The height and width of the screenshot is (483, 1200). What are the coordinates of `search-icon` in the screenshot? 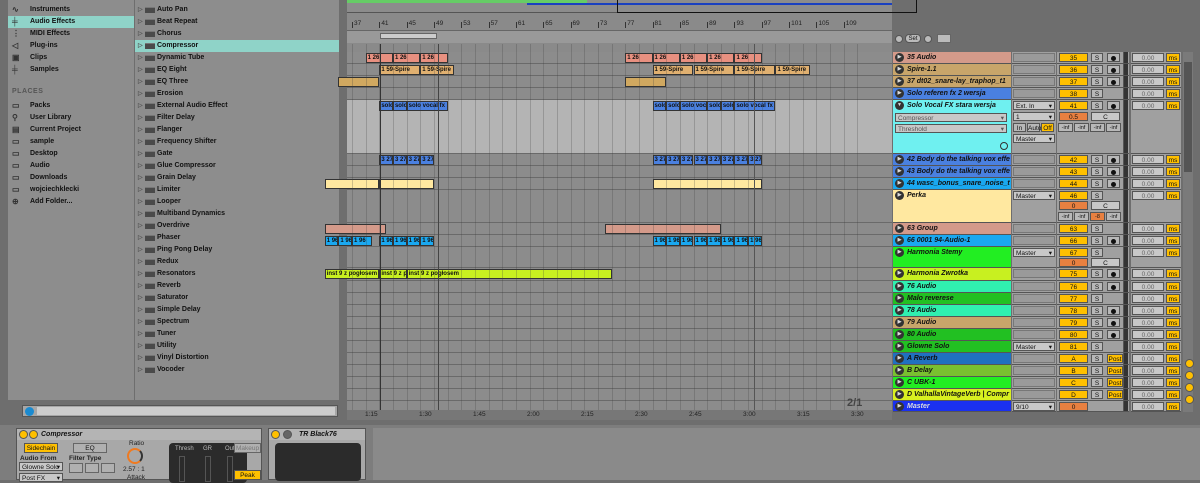 It's located at (29, 411).